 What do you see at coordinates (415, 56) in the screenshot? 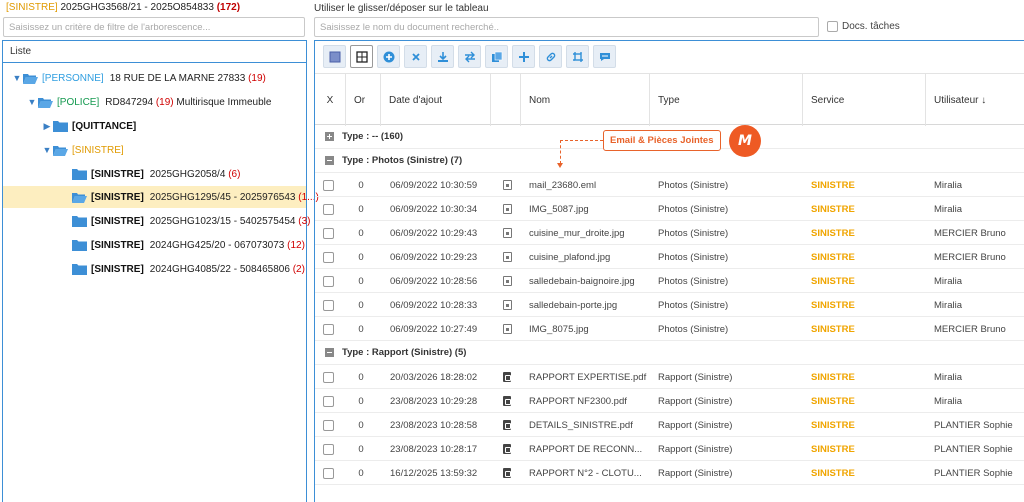
I see `delete-button` at bounding box center [415, 56].